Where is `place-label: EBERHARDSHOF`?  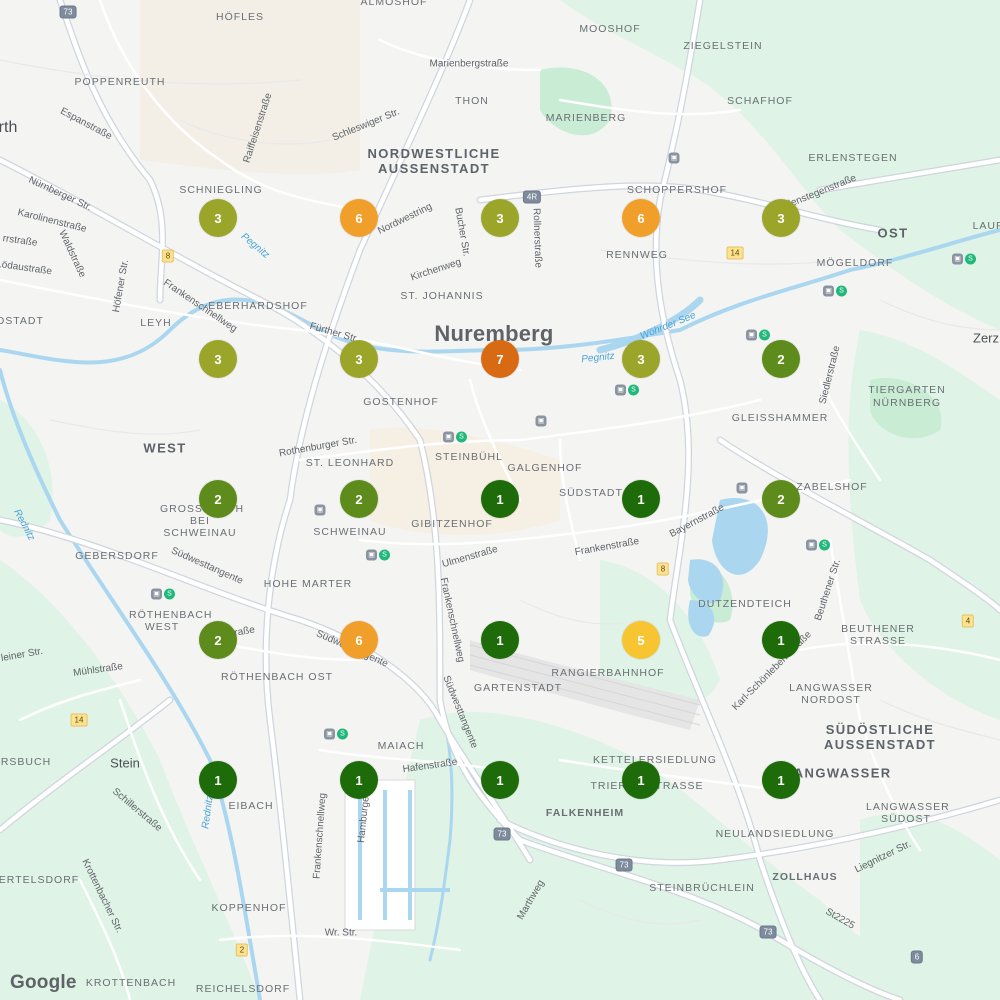
place-label: EBERHARDSHOF is located at coordinates (258, 306).